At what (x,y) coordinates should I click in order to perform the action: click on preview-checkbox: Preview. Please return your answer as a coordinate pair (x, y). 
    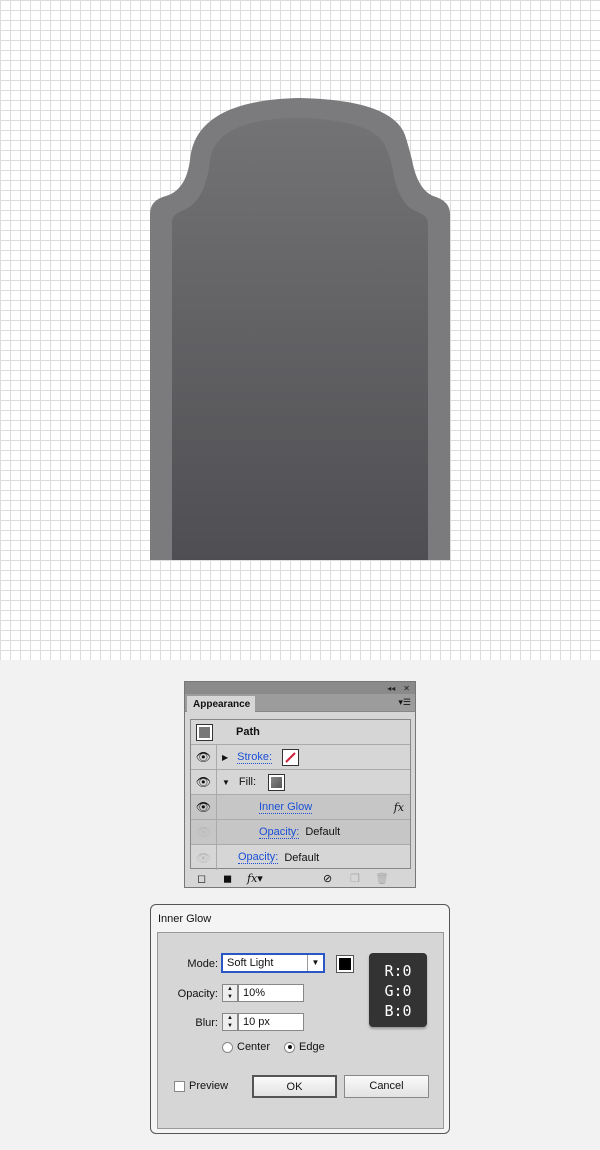
    Looking at the image, I should click on (201, 1086).